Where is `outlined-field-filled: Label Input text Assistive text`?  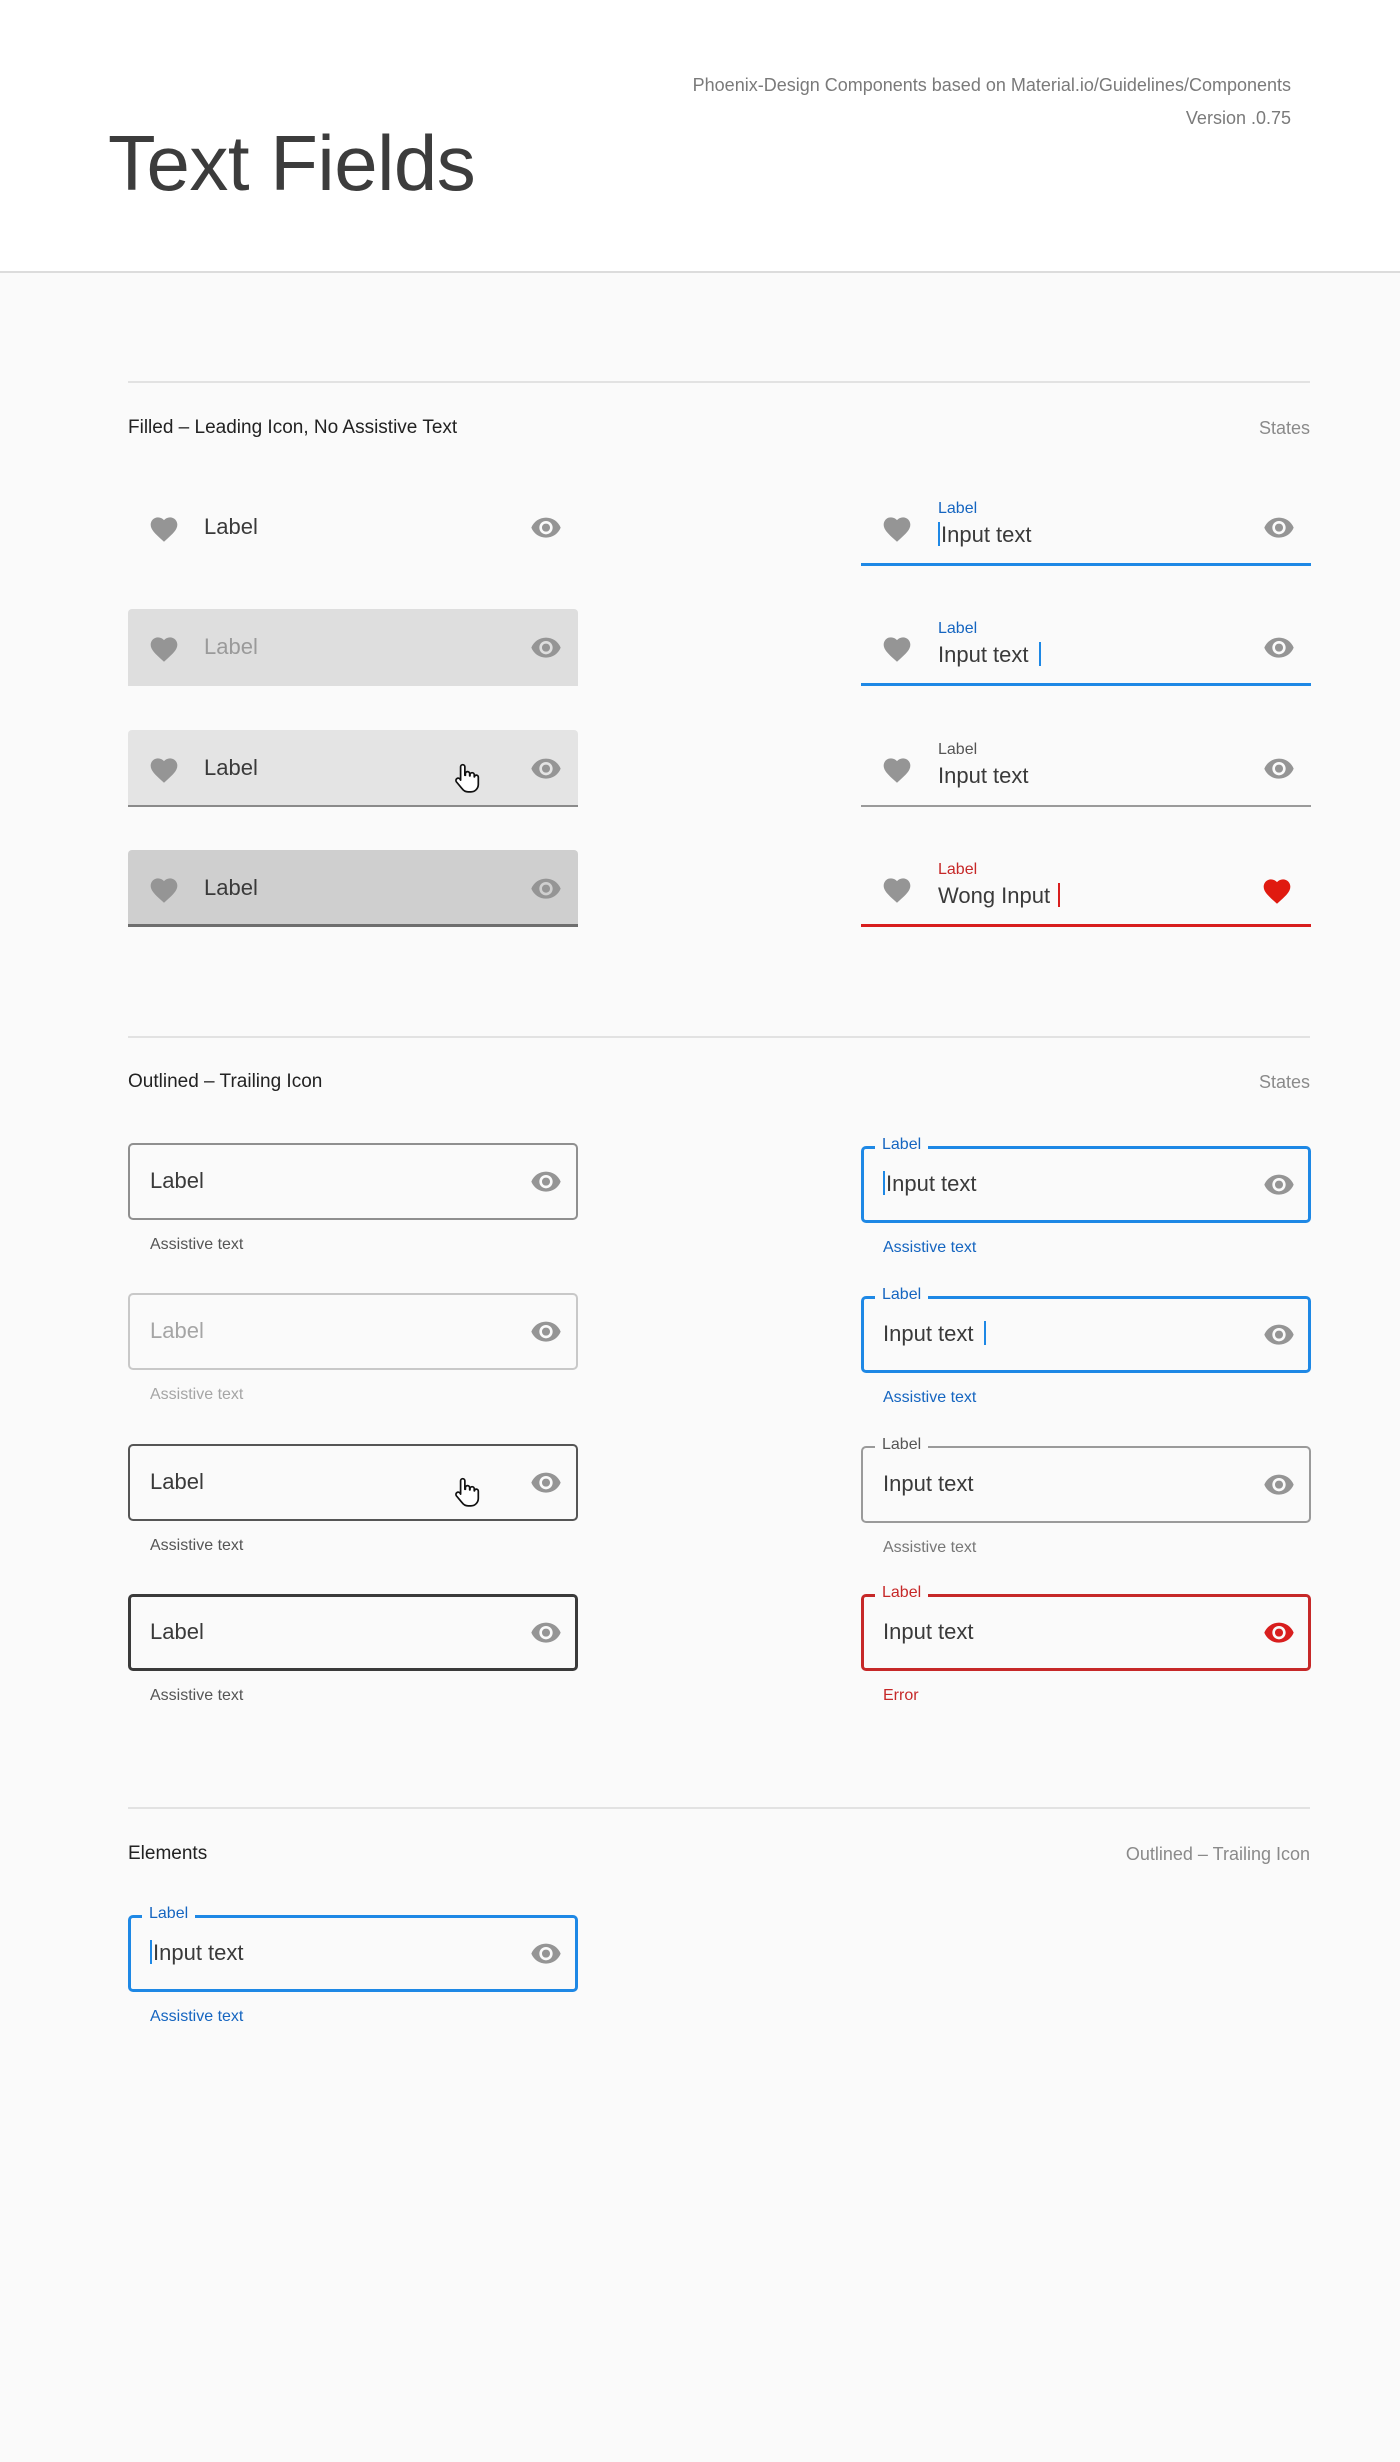
outlined-field-filled: Label Input text Assistive text is located at coordinates (1086, 1496).